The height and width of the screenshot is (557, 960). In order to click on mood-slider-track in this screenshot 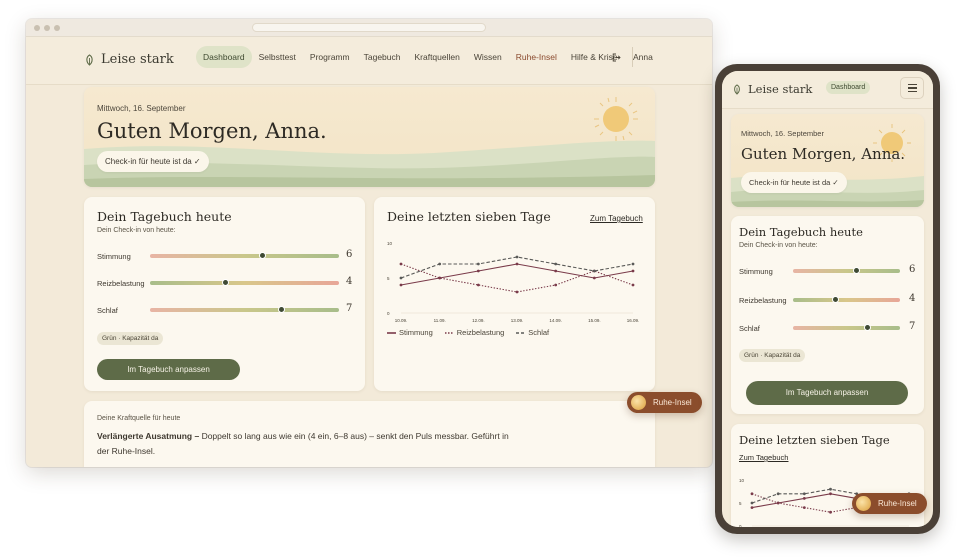, I will do `click(244, 256)`.